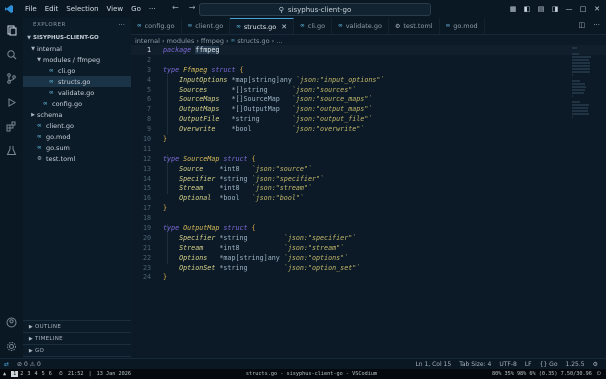  What do you see at coordinates (15, 374) in the screenshot?
I see `workspace-indicator: 1` at bounding box center [15, 374].